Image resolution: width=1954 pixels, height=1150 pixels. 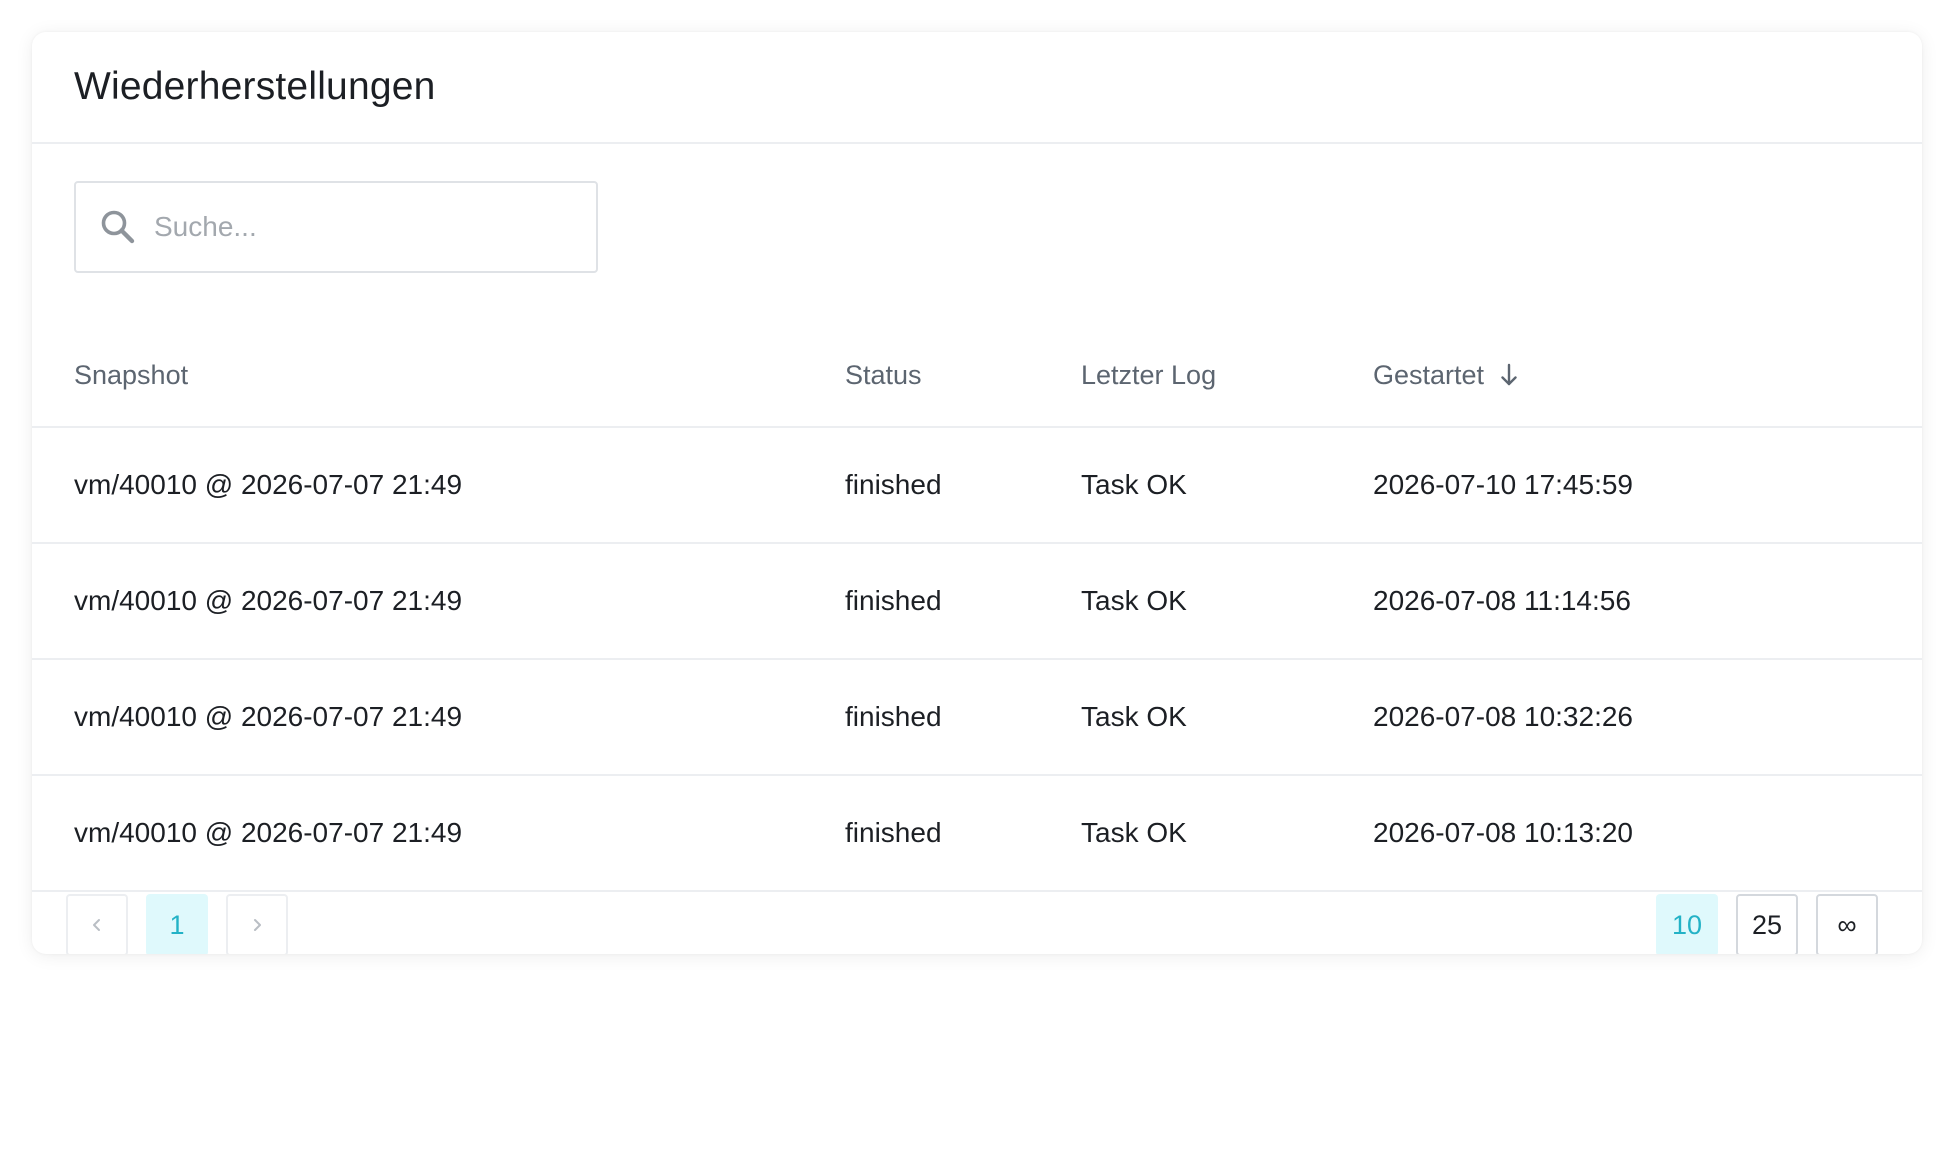 I want to click on chevron-right-icon, so click(x=257, y=925).